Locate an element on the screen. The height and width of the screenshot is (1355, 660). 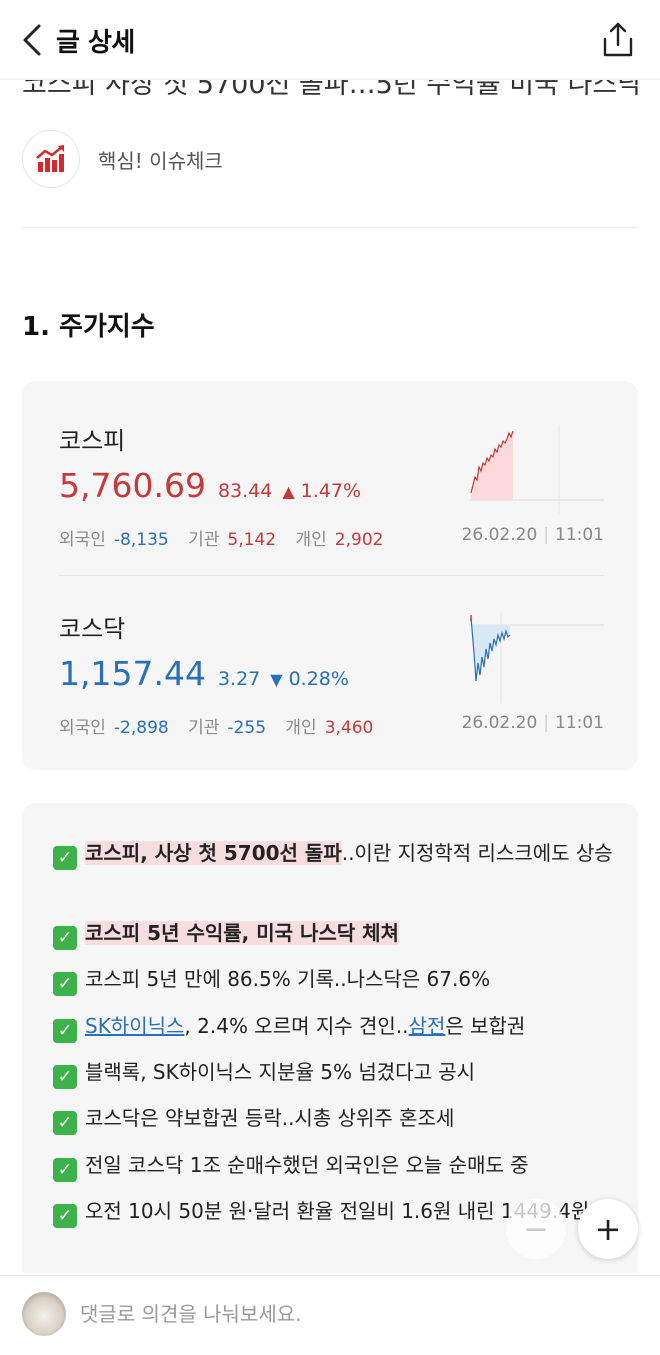
highlight-text: 코스피, 사상 첫 5700선 돌파 is located at coordinates (213, 853).